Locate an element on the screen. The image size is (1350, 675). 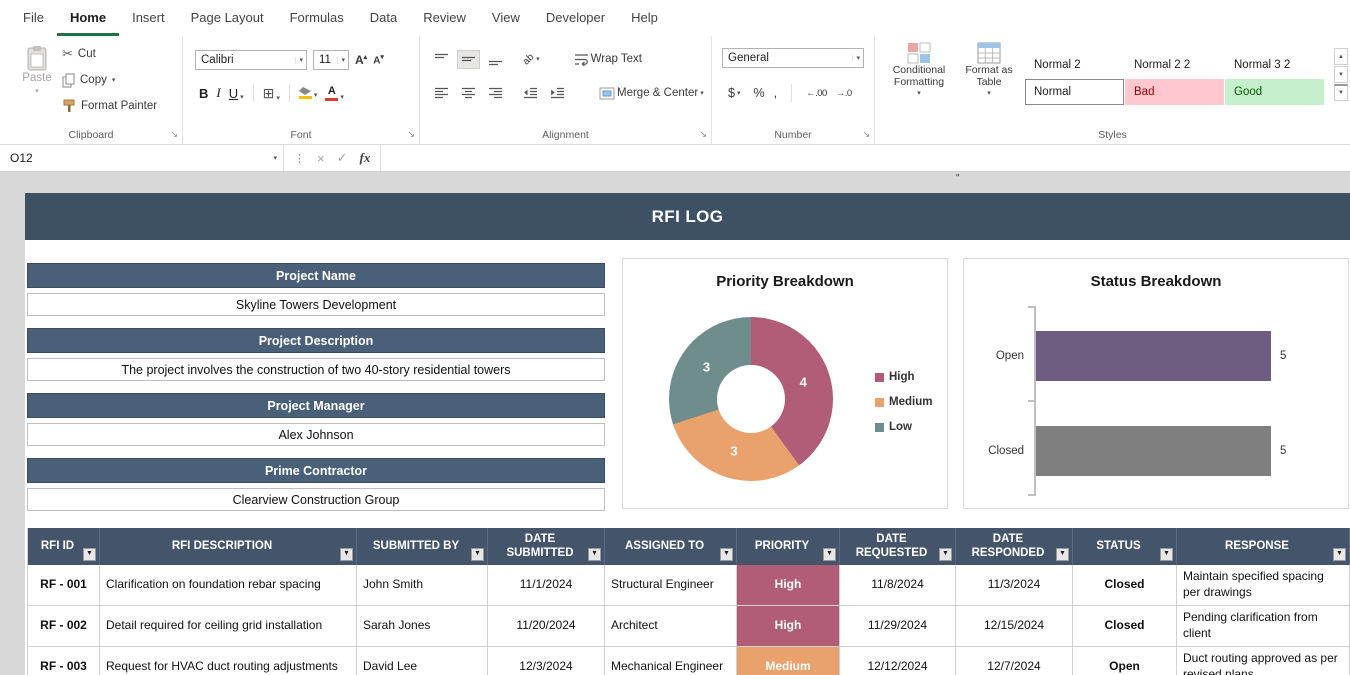
conditional-formatting-dropdown-arrow: ▾ is located at coordinates (919, 93).